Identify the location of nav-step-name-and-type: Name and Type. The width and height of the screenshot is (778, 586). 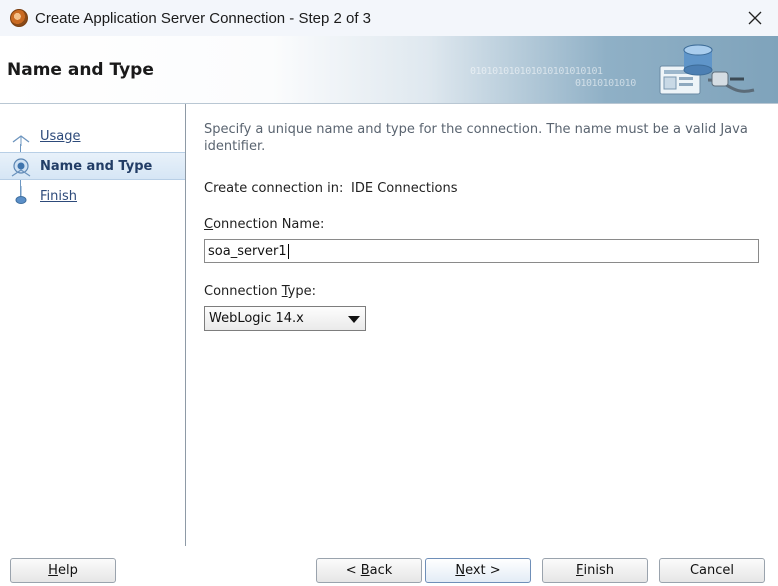
(92, 166).